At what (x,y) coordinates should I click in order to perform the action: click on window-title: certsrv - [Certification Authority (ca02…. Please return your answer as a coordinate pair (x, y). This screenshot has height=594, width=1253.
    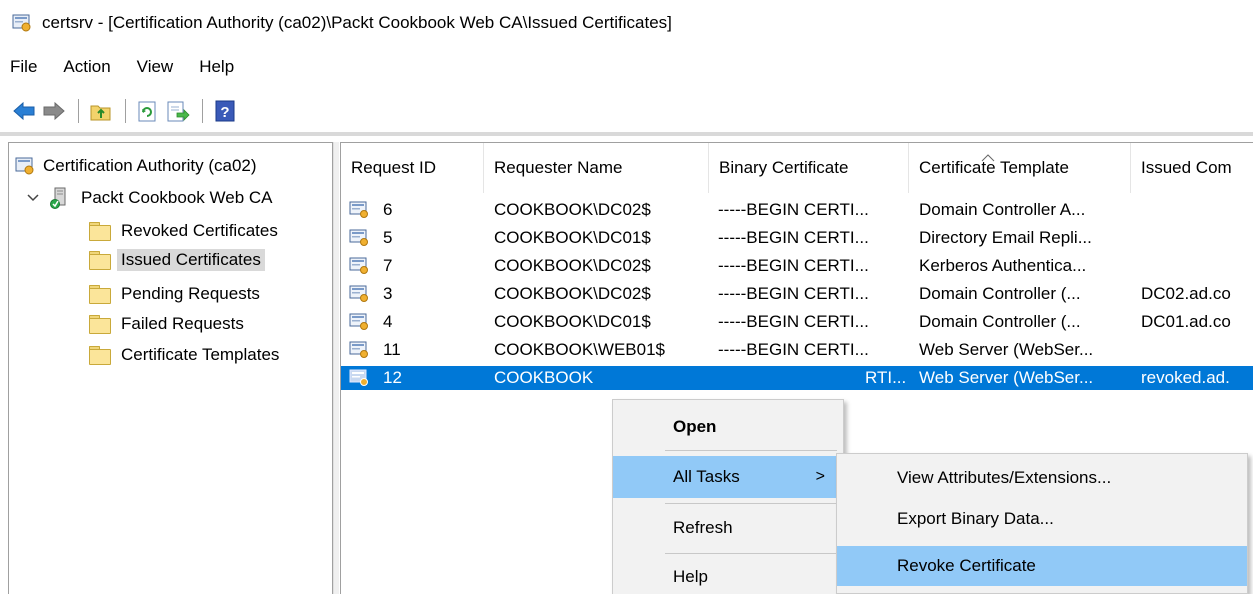
    Looking at the image, I should click on (357, 22).